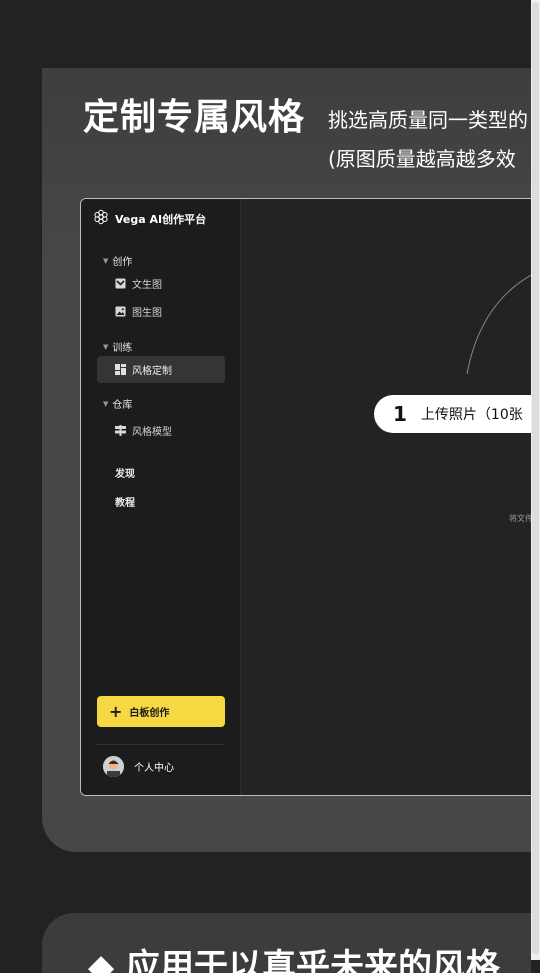 Image resolution: width=540 pixels, height=973 pixels. I want to click on section-warehouse-toggle: ▼ 仓库, so click(118, 404).